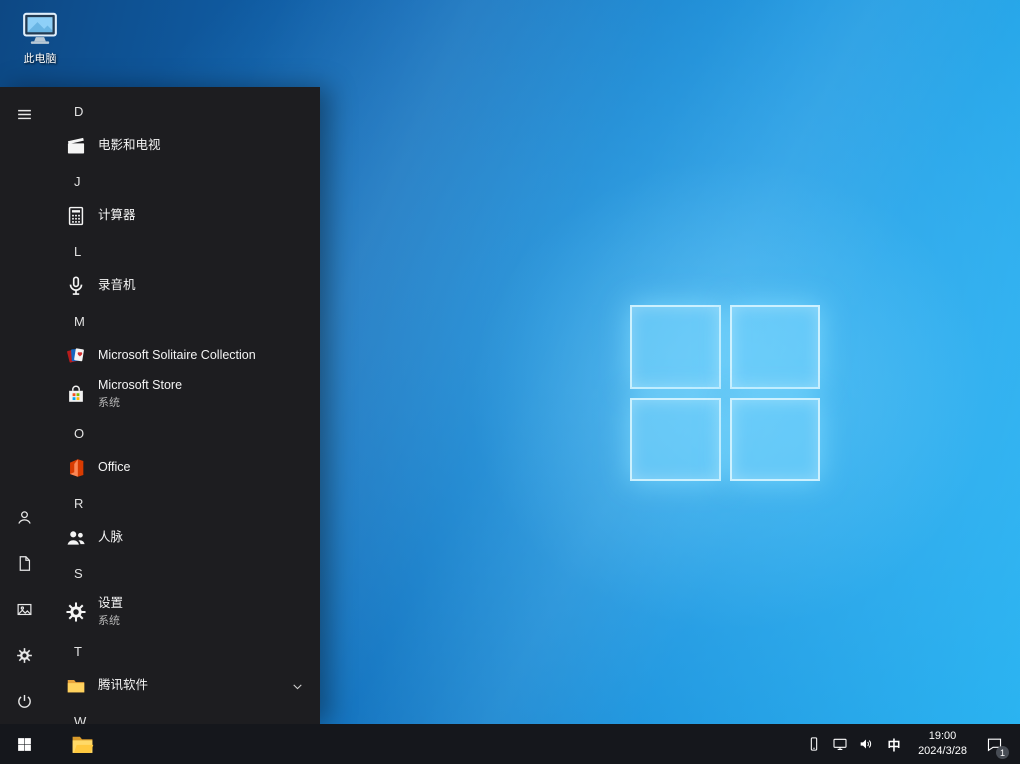 The image size is (1020, 764). Describe the element at coordinates (76, 612) in the screenshot. I see `settings-gear-icon` at that location.